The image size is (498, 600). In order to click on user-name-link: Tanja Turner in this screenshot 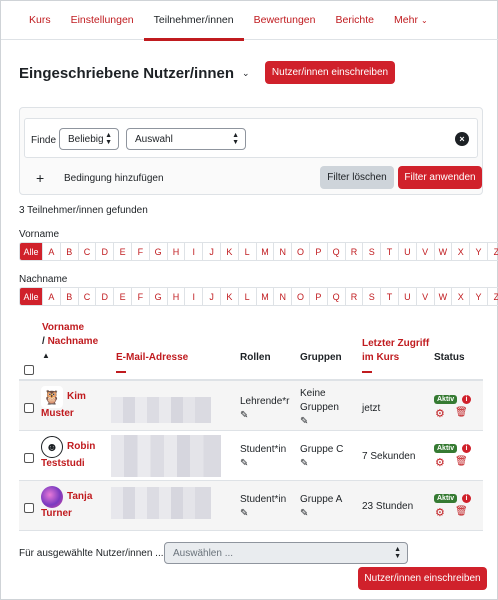, I will do `click(66, 505)`.